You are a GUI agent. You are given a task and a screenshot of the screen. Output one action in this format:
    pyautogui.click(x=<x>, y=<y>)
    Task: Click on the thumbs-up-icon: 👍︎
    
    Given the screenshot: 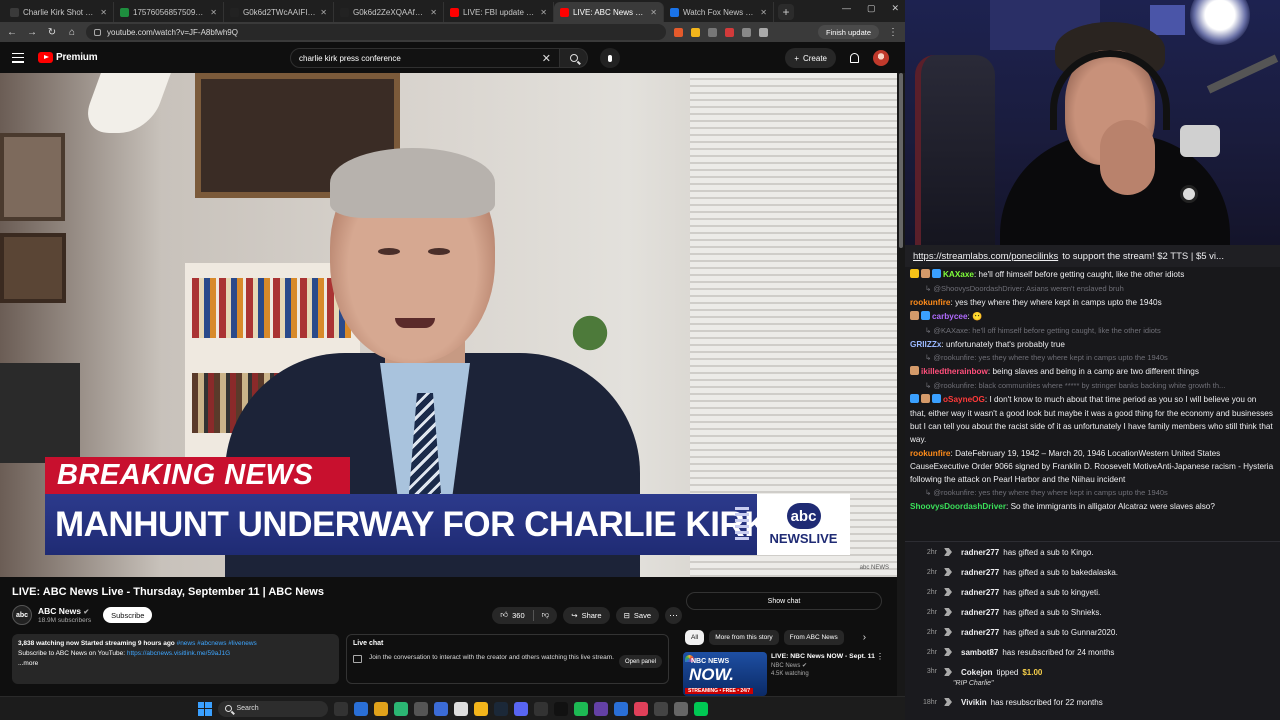 What is the action you would take?
    pyautogui.click(x=504, y=615)
    